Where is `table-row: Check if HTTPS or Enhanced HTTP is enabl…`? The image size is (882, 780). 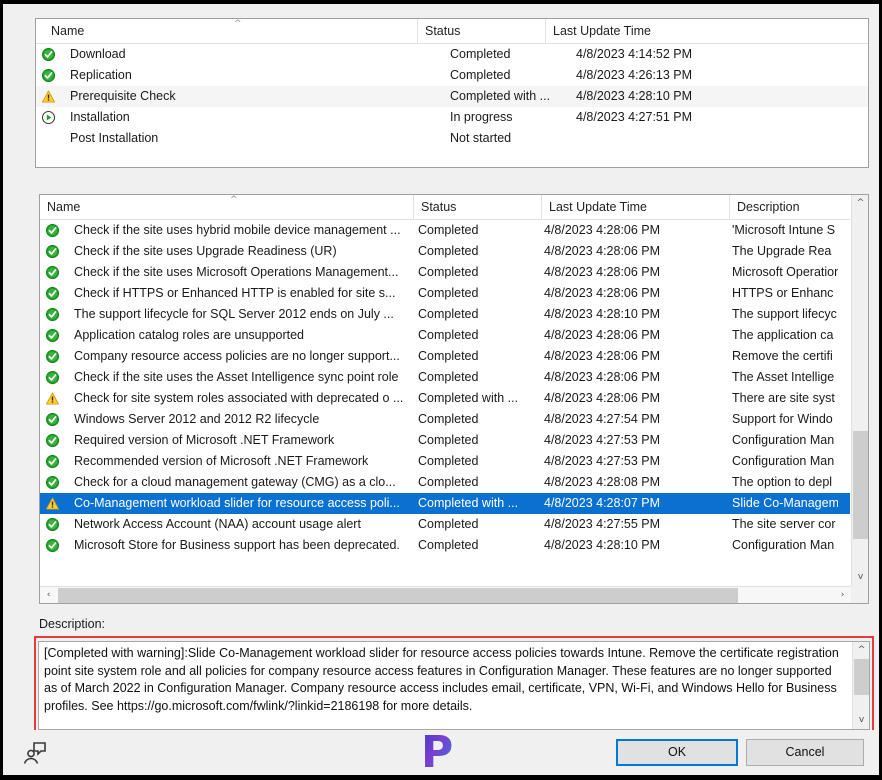 table-row: Check if HTTPS or Enhanced HTTP is enabl… is located at coordinates (445, 293).